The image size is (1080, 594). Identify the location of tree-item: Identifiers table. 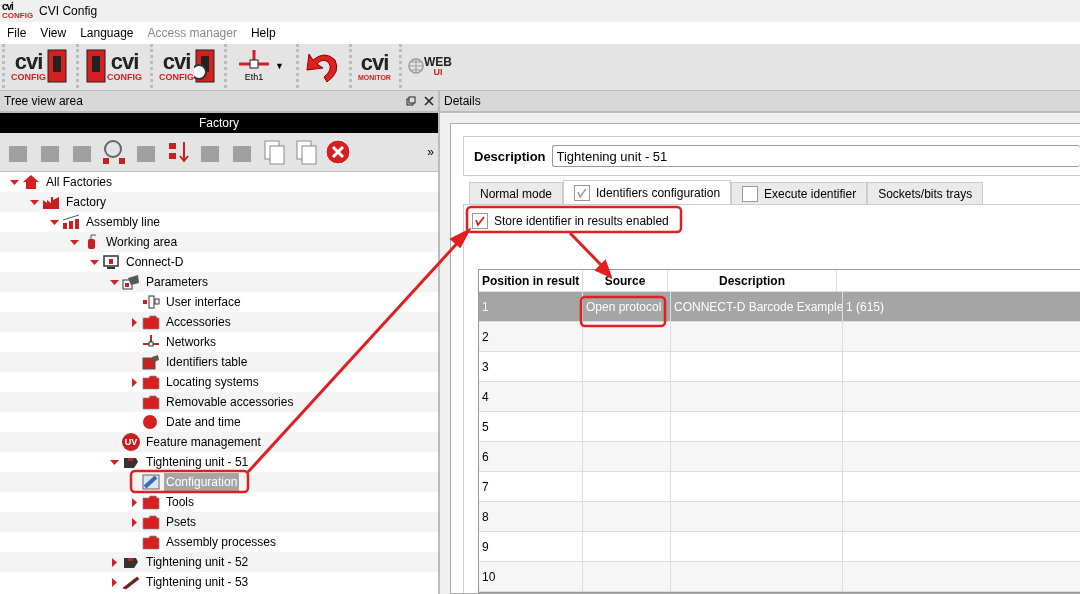
(207, 362).